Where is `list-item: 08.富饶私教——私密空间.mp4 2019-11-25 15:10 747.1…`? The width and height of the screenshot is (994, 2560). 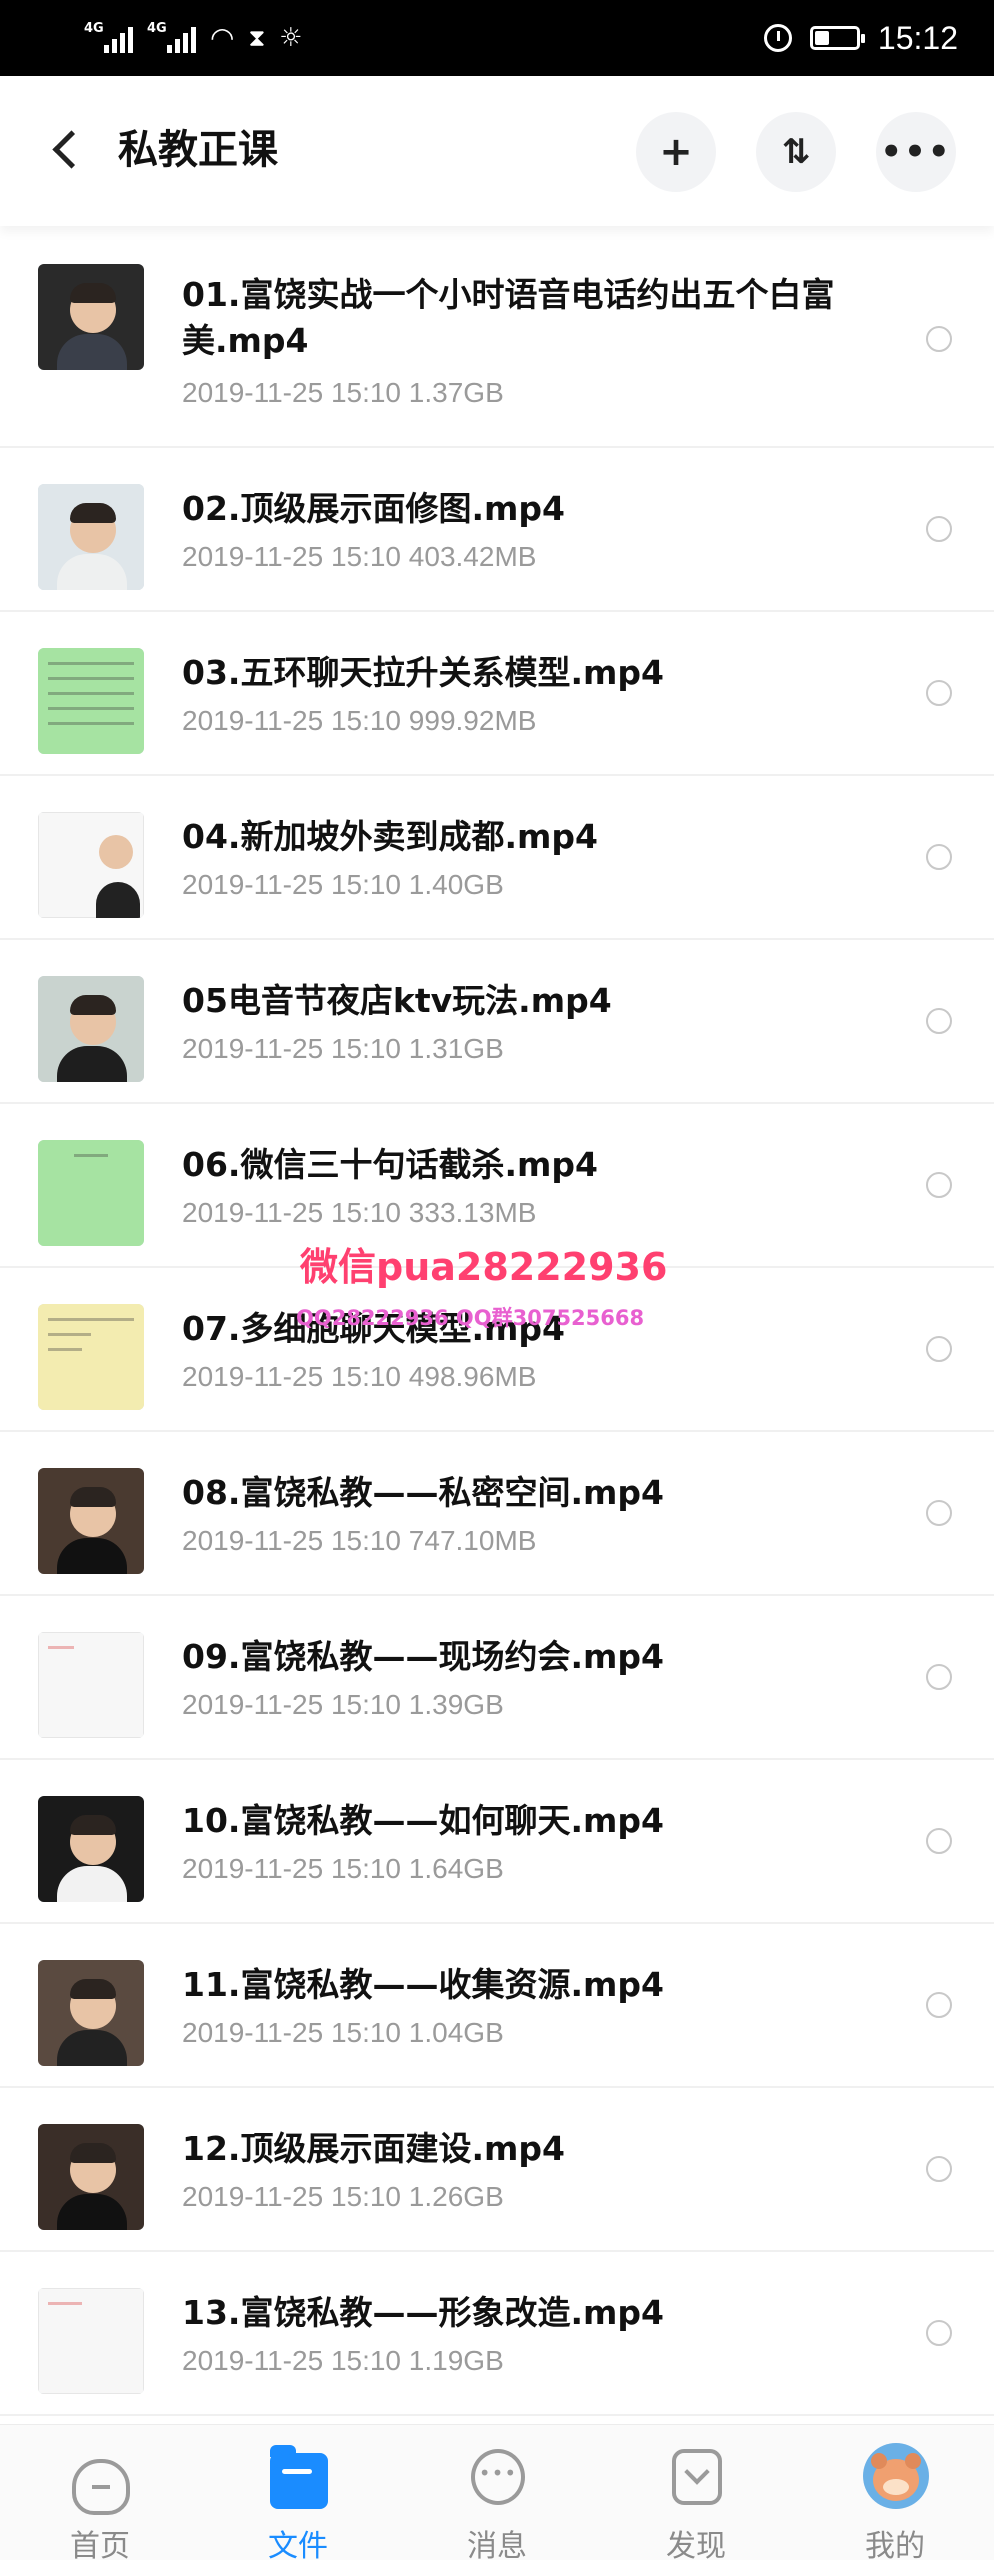
list-item: 08.富饶私教——私密空间.mp4 2019-11-25 15:10 747.1… is located at coordinates (497, 1514).